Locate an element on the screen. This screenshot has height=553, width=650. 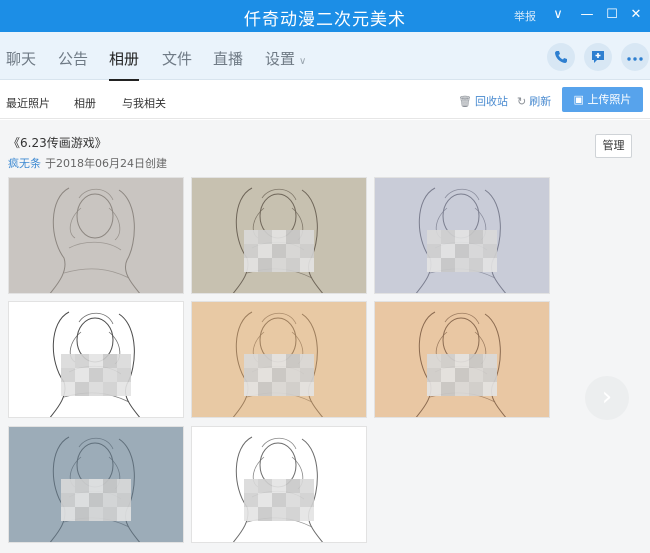
tab-live: 直播 is located at coordinates (228, 58).